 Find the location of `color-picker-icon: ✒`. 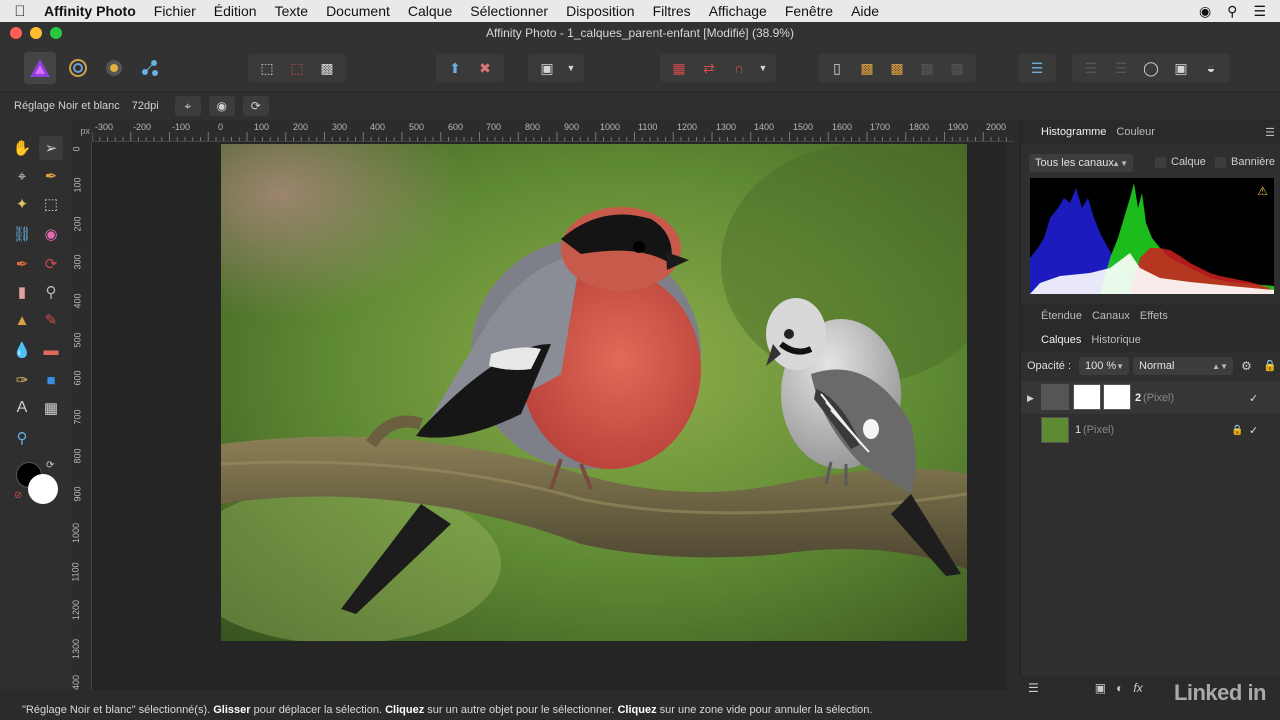

color-picker-icon: ✒ is located at coordinates (51, 176).